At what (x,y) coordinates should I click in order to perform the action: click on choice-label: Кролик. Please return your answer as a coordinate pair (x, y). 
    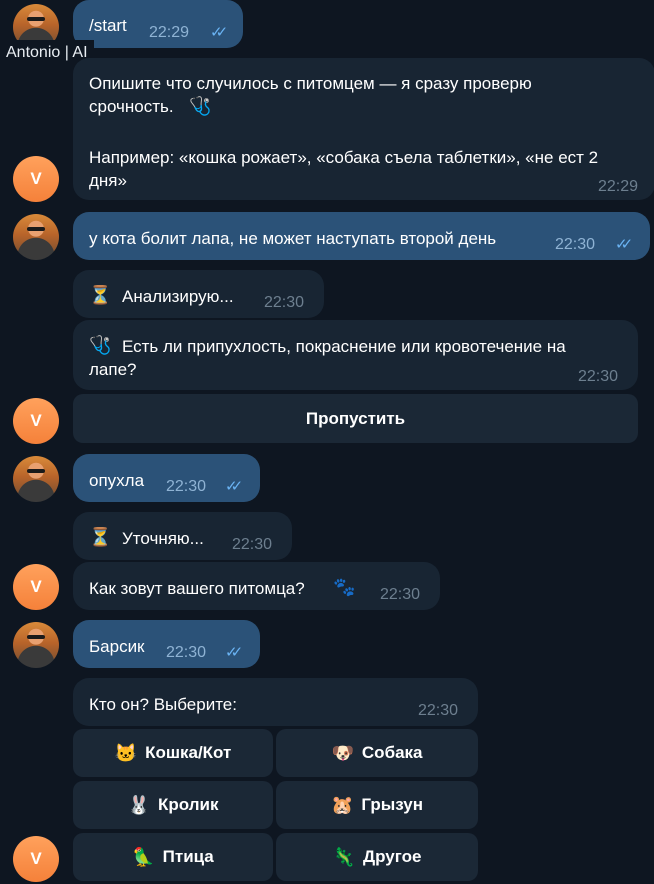
    Looking at the image, I should click on (188, 804).